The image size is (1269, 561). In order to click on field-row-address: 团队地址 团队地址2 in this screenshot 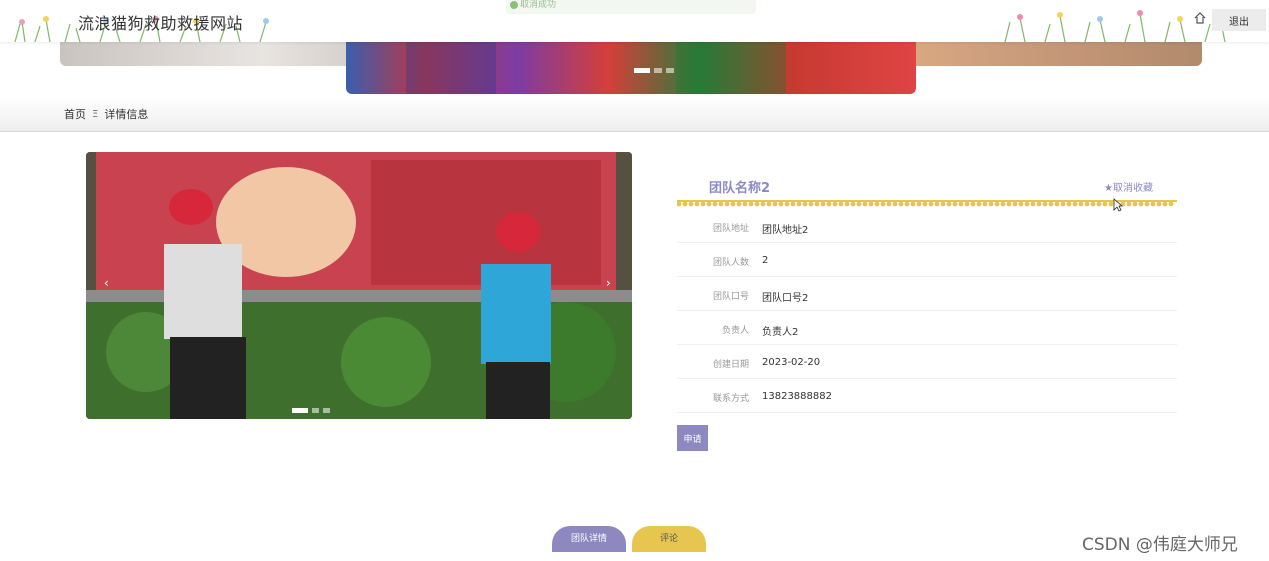, I will do `click(927, 225)`.